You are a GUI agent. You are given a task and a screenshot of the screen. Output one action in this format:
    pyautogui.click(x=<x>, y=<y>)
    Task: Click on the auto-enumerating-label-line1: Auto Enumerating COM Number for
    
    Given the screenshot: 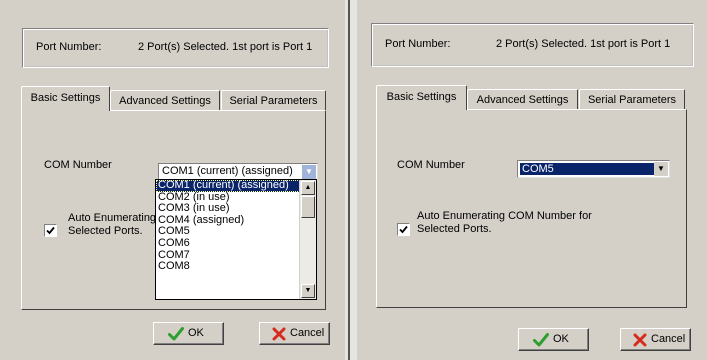 What is the action you would take?
    pyautogui.click(x=504, y=216)
    